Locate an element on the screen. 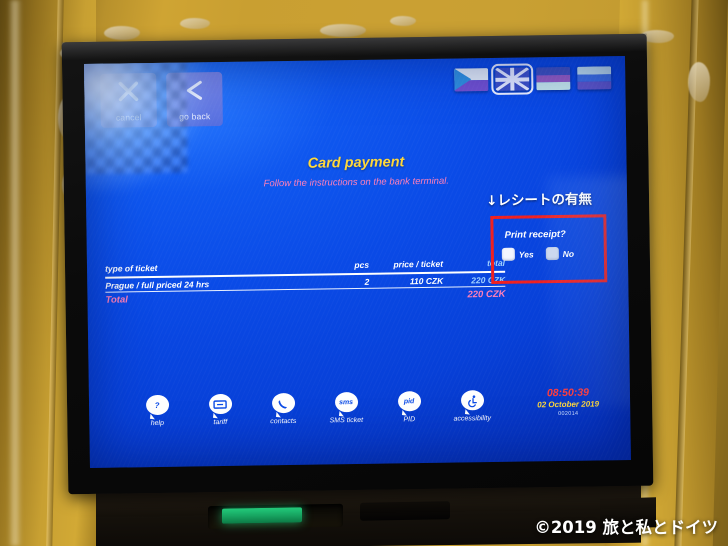 This screenshot has height=546, width=728. pid-button: pid PID is located at coordinates (409, 407).